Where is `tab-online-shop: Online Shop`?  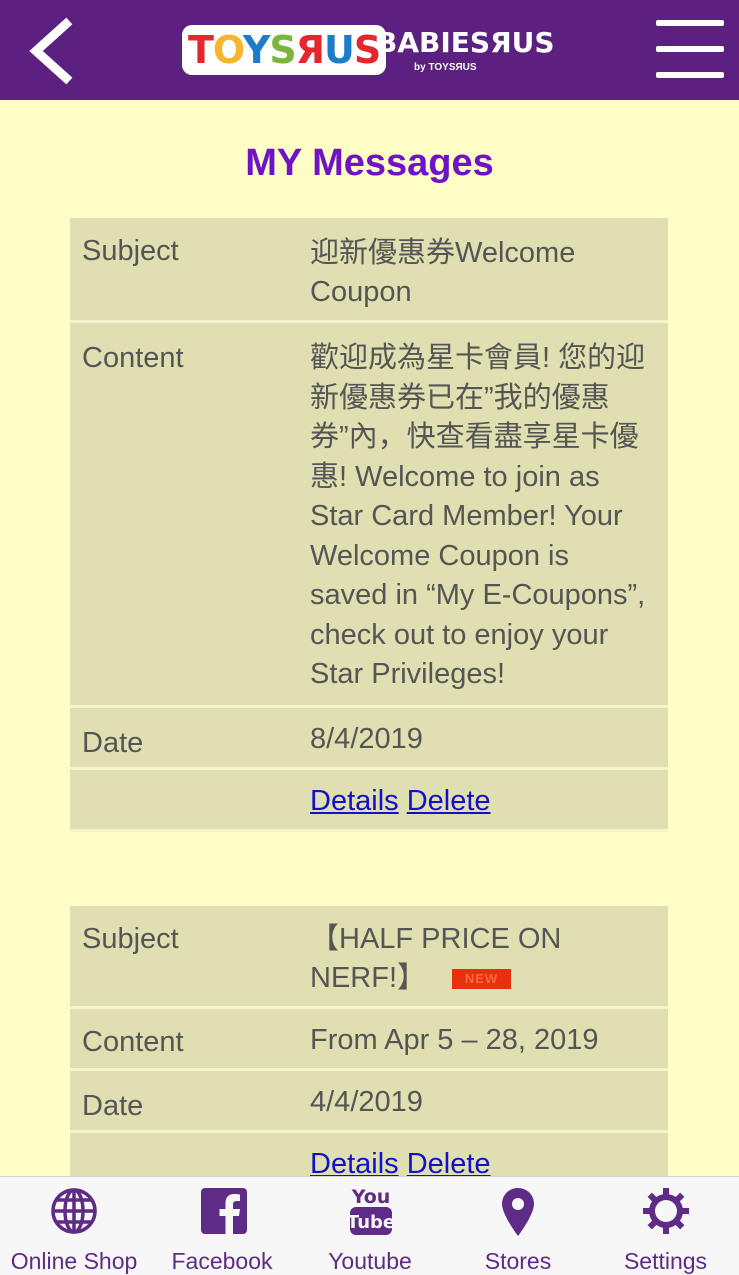
tab-online-shop: Online Shop is located at coordinates (74, 1226).